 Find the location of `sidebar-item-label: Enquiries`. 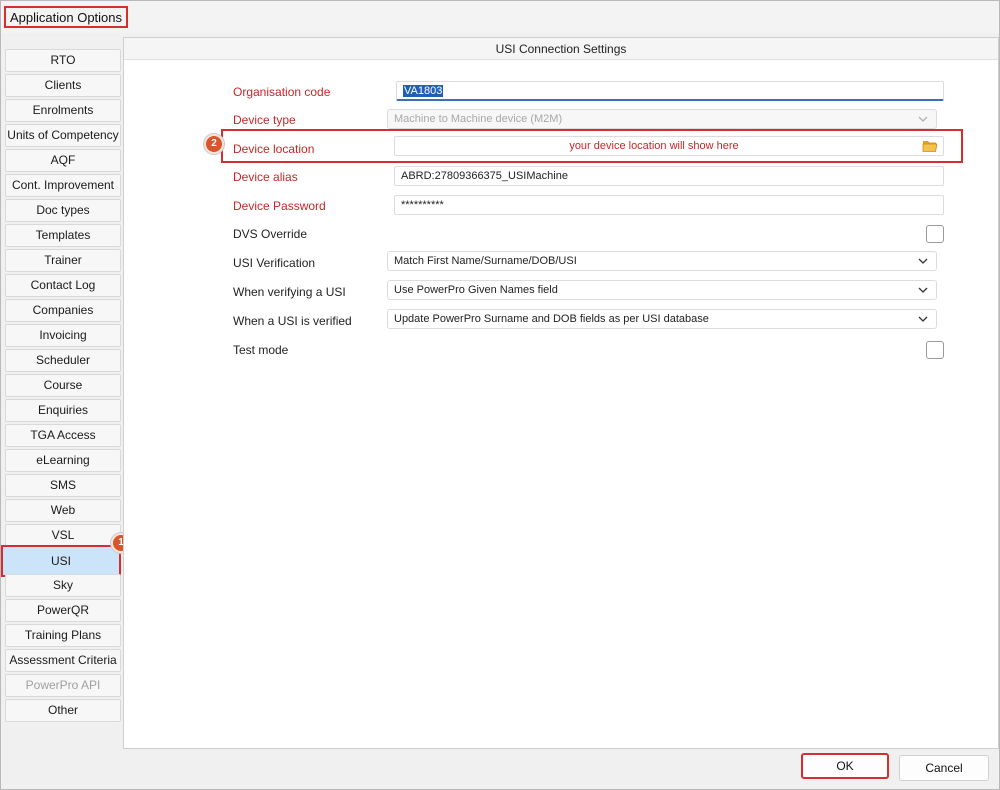

sidebar-item-label: Enquiries is located at coordinates (63, 410).